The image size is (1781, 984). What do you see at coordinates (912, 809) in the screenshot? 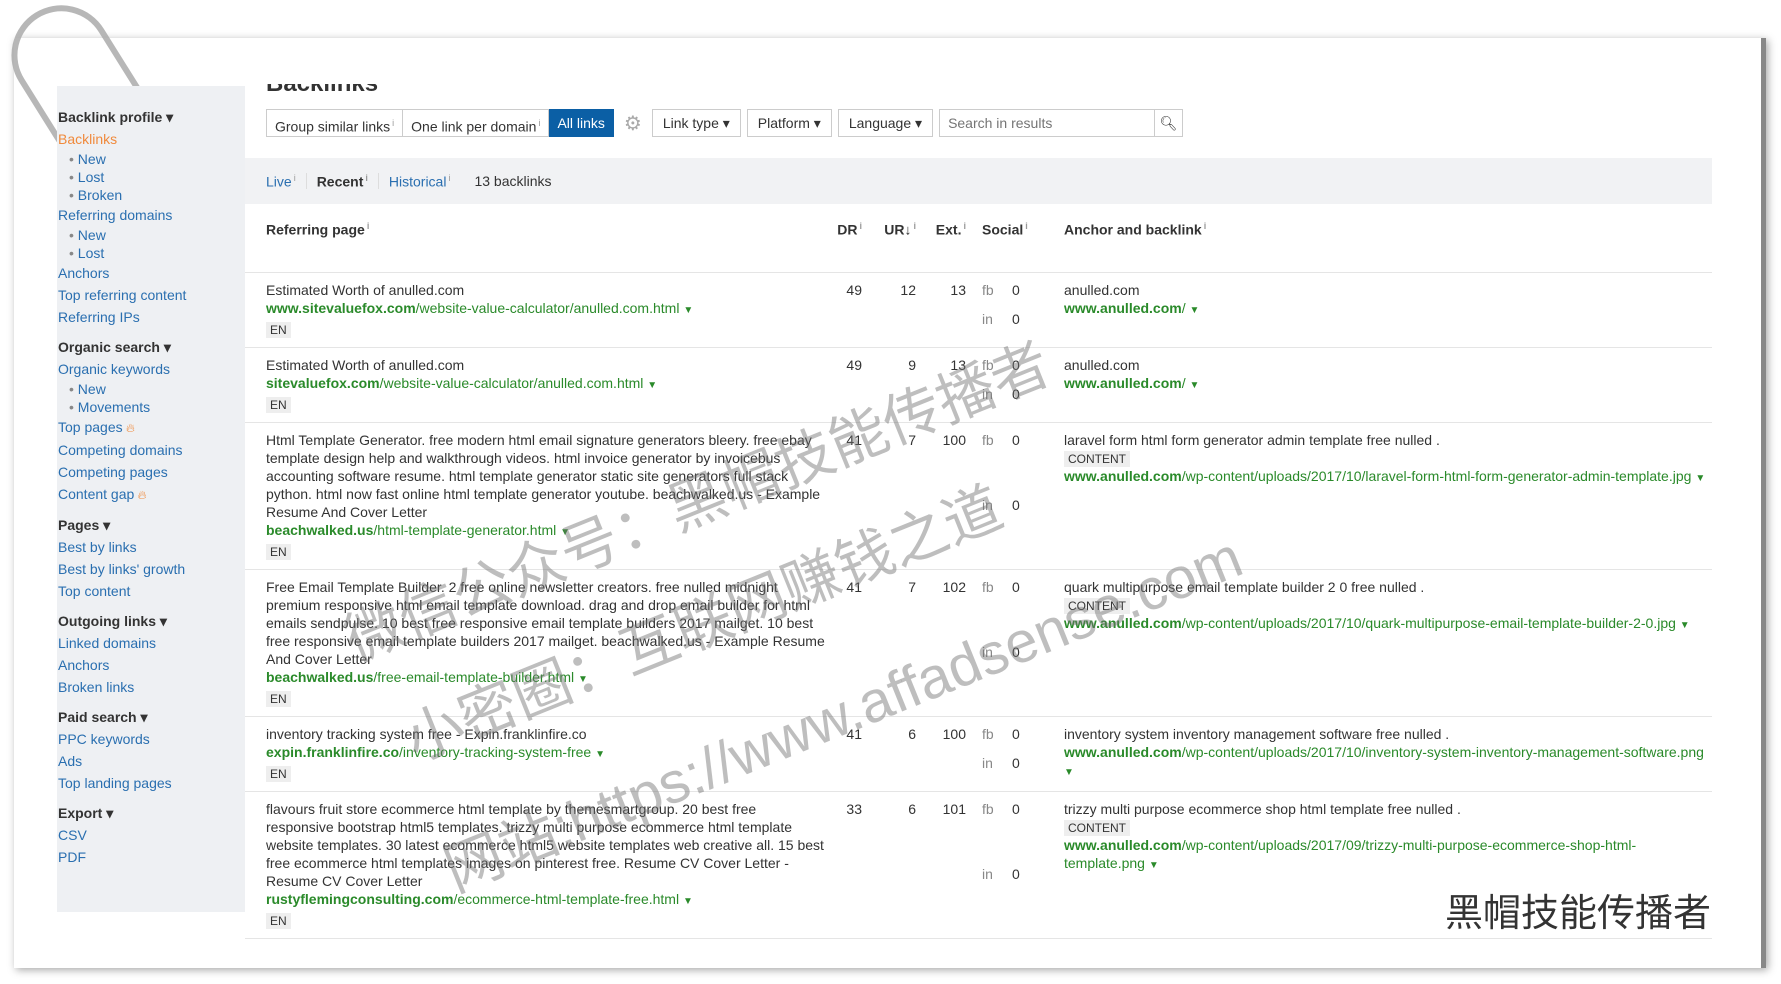
I see `ur-value: 6` at bounding box center [912, 809].